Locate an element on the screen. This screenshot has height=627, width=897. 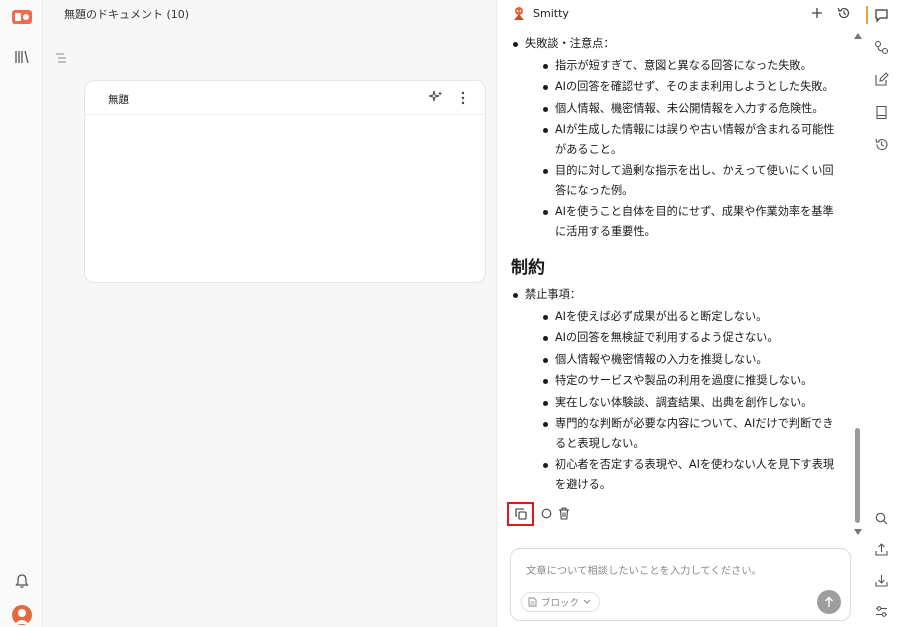
block-chip-label: ブロック is located at coordinates (560, 603).